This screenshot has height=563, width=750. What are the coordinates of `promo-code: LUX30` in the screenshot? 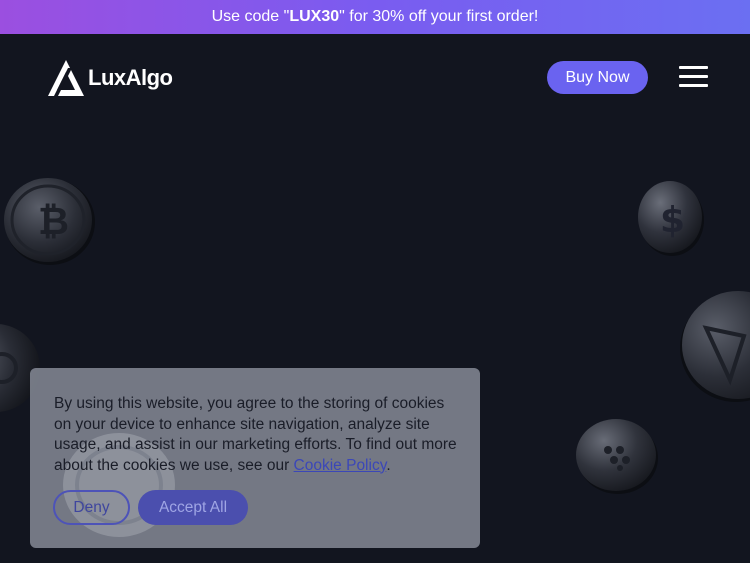 It's located at (314, 16).